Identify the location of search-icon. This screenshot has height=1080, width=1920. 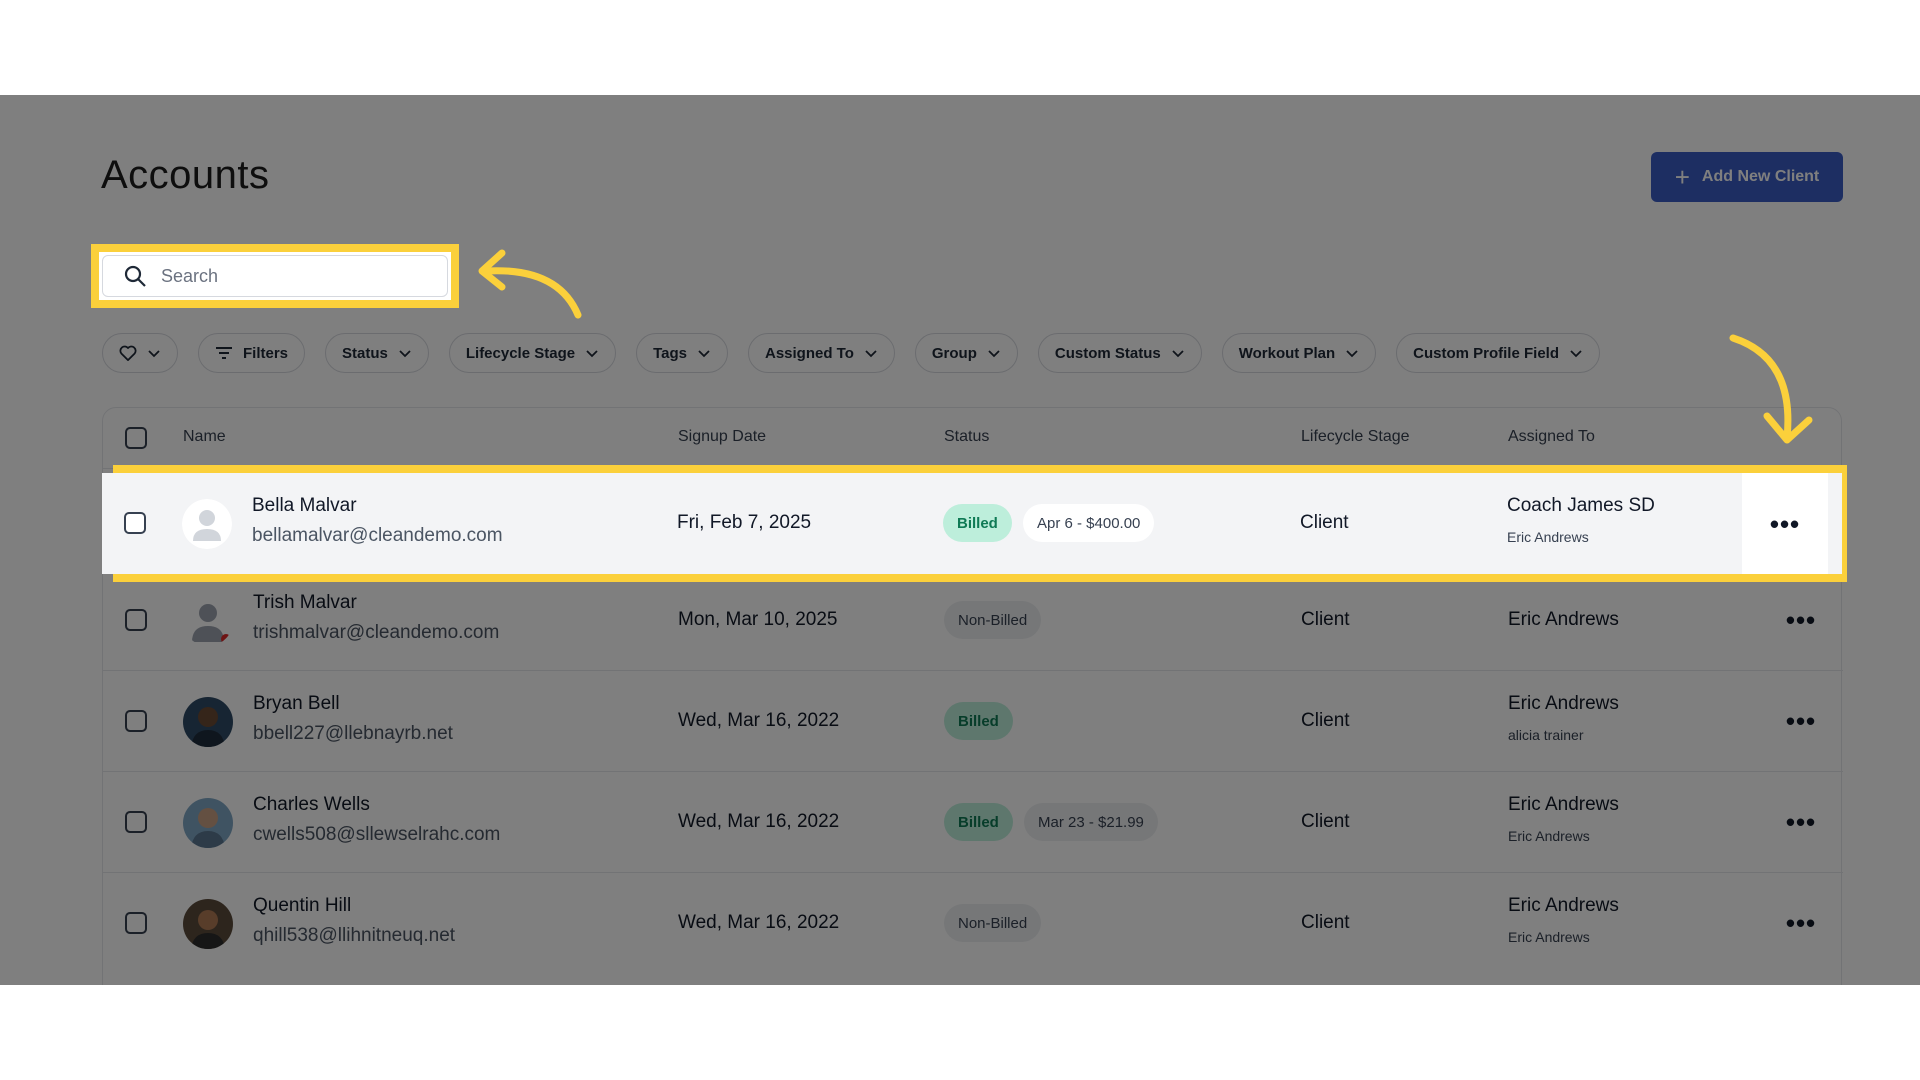
(135, 276).